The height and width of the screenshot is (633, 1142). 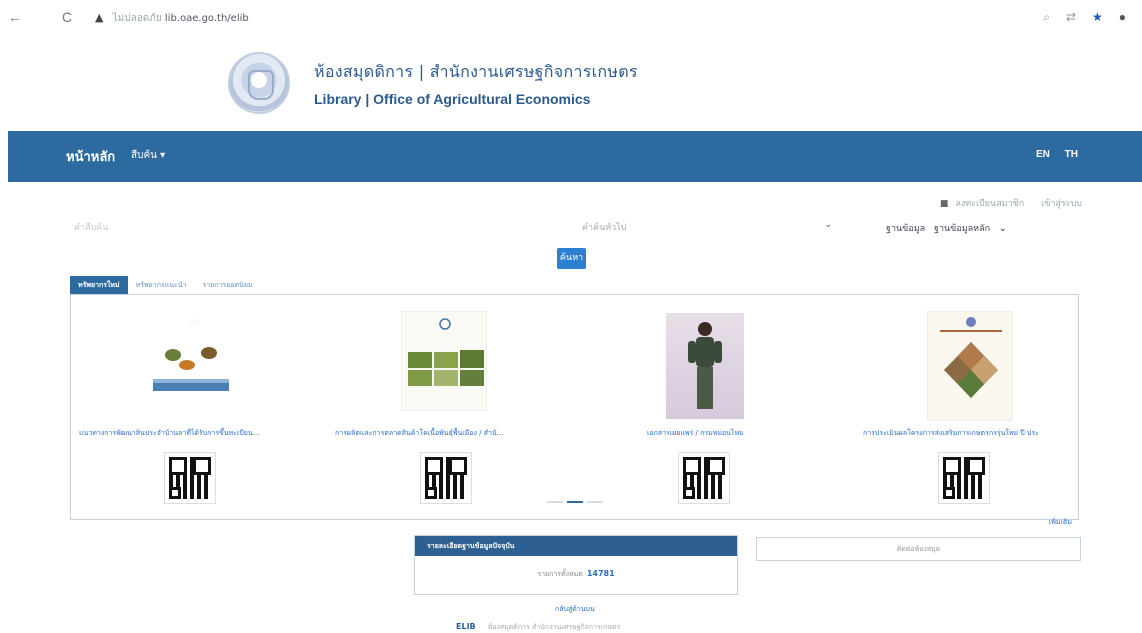 I want to click on tab-recommended: ทรัพยากรแนะนำ, so click(x=161, y=285).